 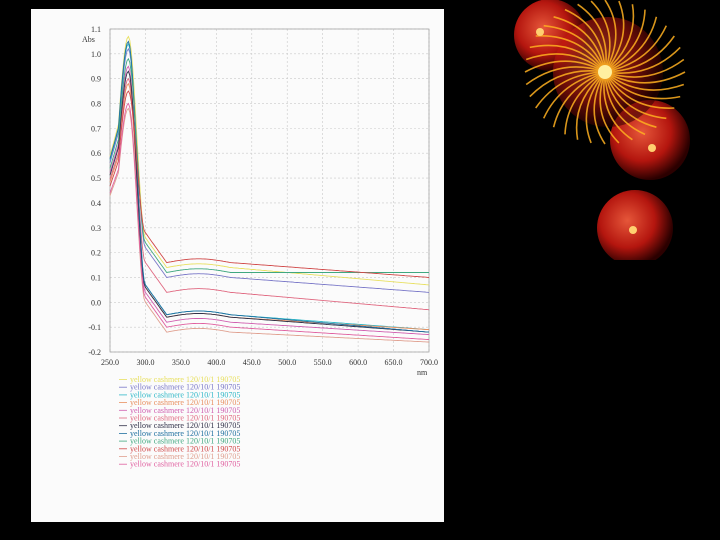 I want to click on y-tick-label: -0.1, so click(x=94, y=327).